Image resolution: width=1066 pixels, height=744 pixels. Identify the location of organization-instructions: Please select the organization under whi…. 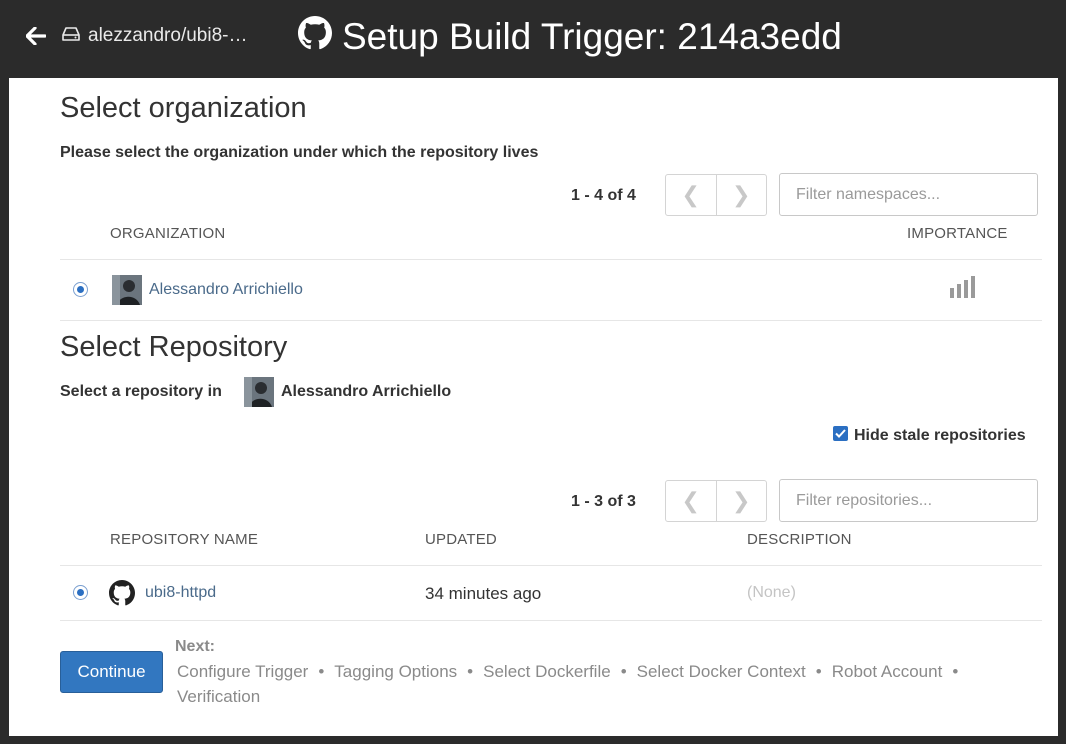
(299, 152).